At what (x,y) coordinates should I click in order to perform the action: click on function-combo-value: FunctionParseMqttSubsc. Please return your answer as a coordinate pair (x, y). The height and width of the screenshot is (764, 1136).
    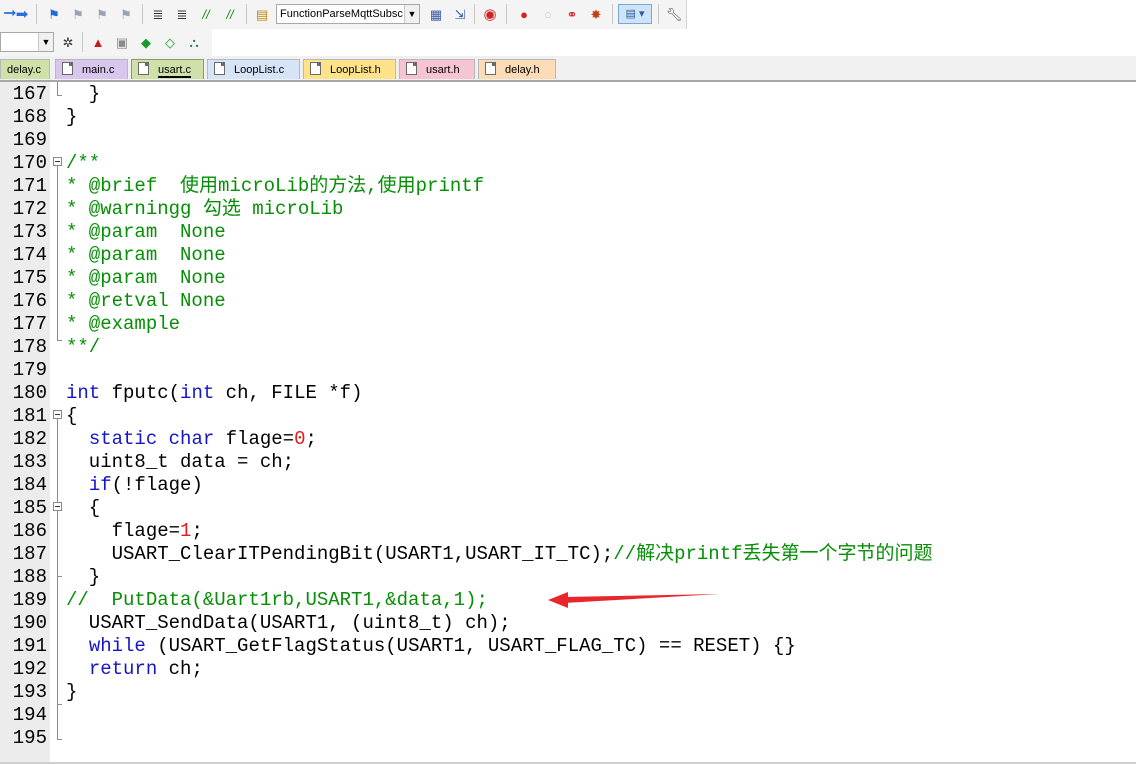
    Looking at the image, I should click on (341, 14).